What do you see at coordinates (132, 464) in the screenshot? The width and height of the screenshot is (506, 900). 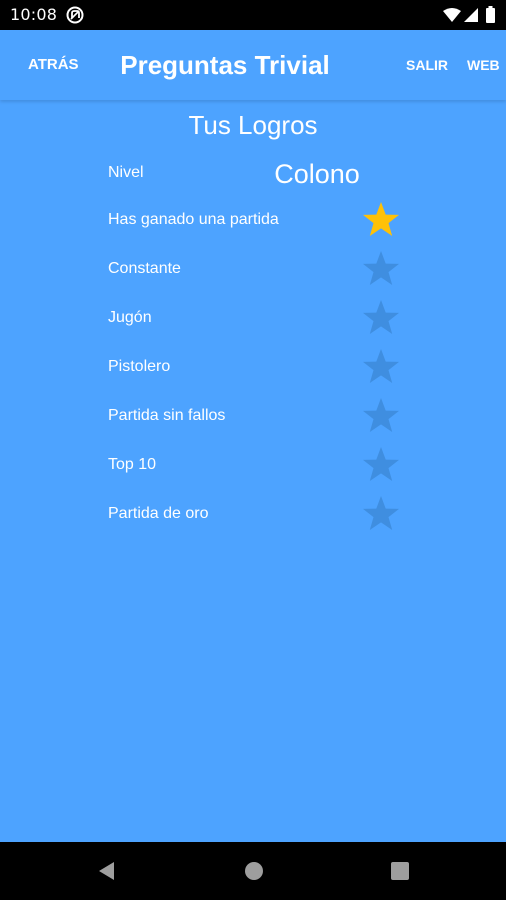 I see `achievement-label: Top 10` at bounding box center [132, 464].